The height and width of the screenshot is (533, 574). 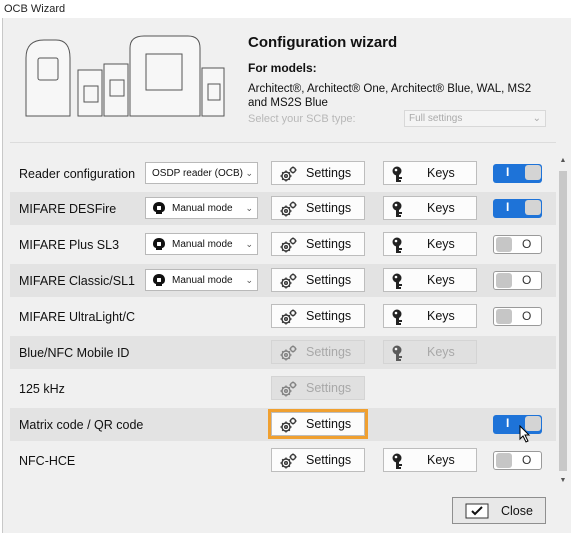 I want to click on checkmark-icon, so click(x=477, y=511).